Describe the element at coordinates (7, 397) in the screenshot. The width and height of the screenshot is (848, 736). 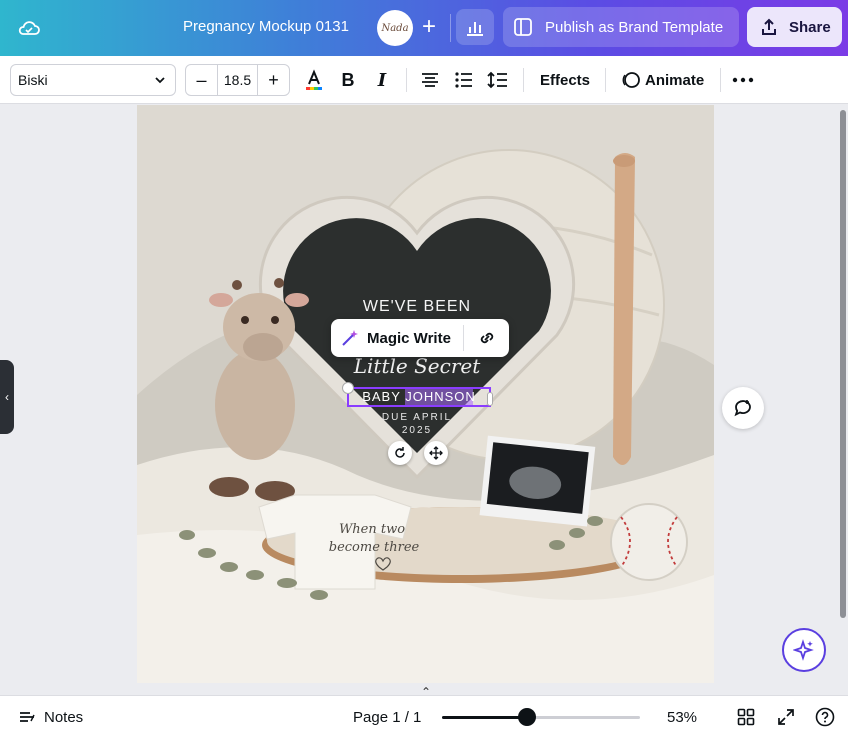
I see `collapse-side-panel-button: ‹` at that location.